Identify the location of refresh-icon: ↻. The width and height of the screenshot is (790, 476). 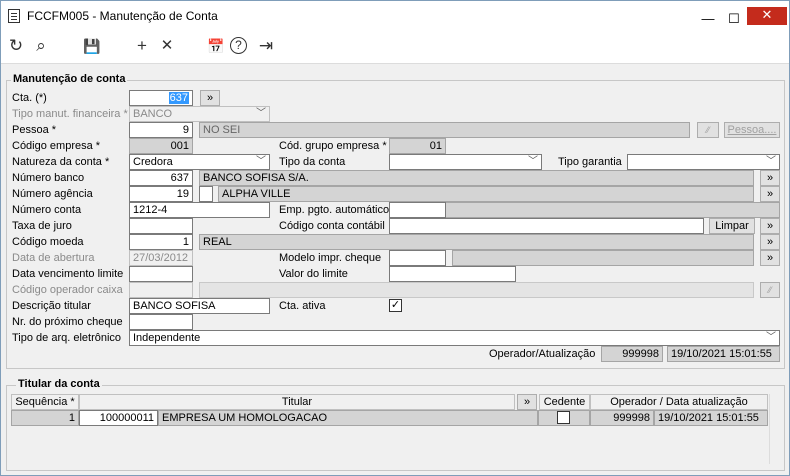
(16, 46).